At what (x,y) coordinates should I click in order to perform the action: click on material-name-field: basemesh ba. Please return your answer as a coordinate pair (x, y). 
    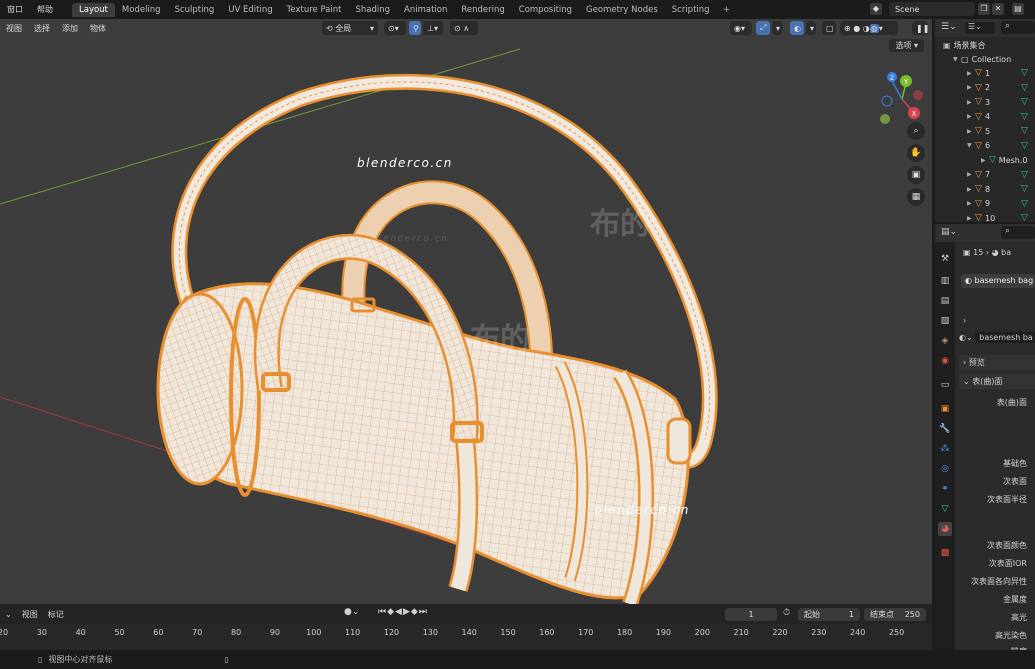
    Looking at the image, I should click on (1005, 337).